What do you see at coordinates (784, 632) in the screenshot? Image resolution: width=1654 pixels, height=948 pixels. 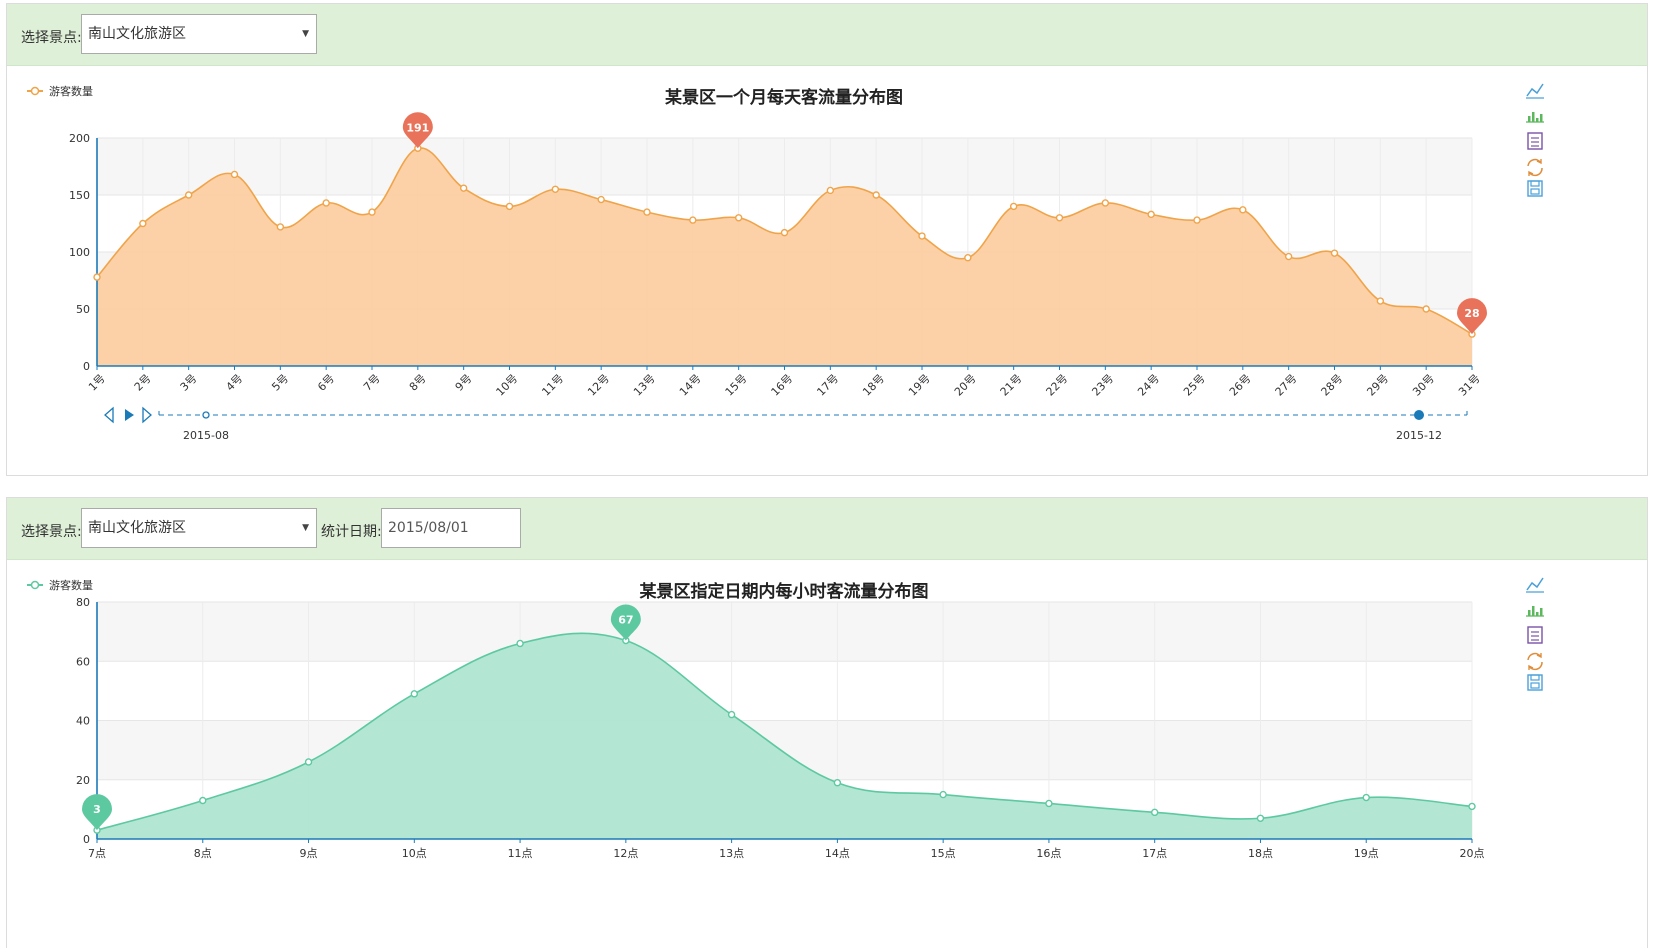 I see `grid-band` at bounding box center [784, 632].